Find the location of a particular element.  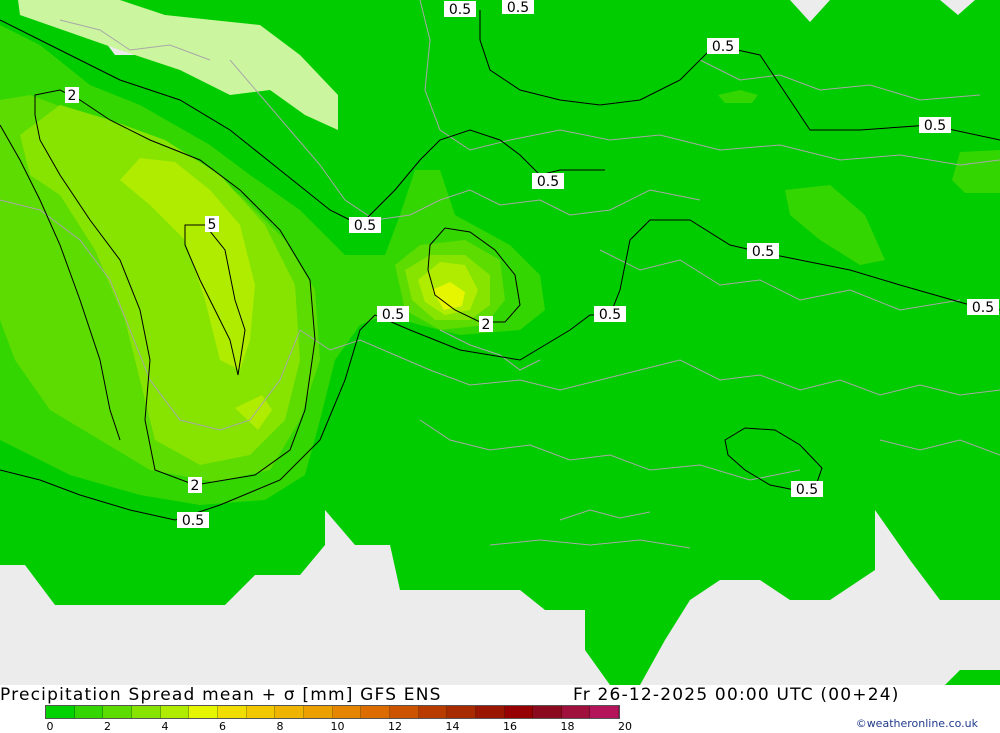

legend-tick-label: 6 is located at coordinates (222, 726).